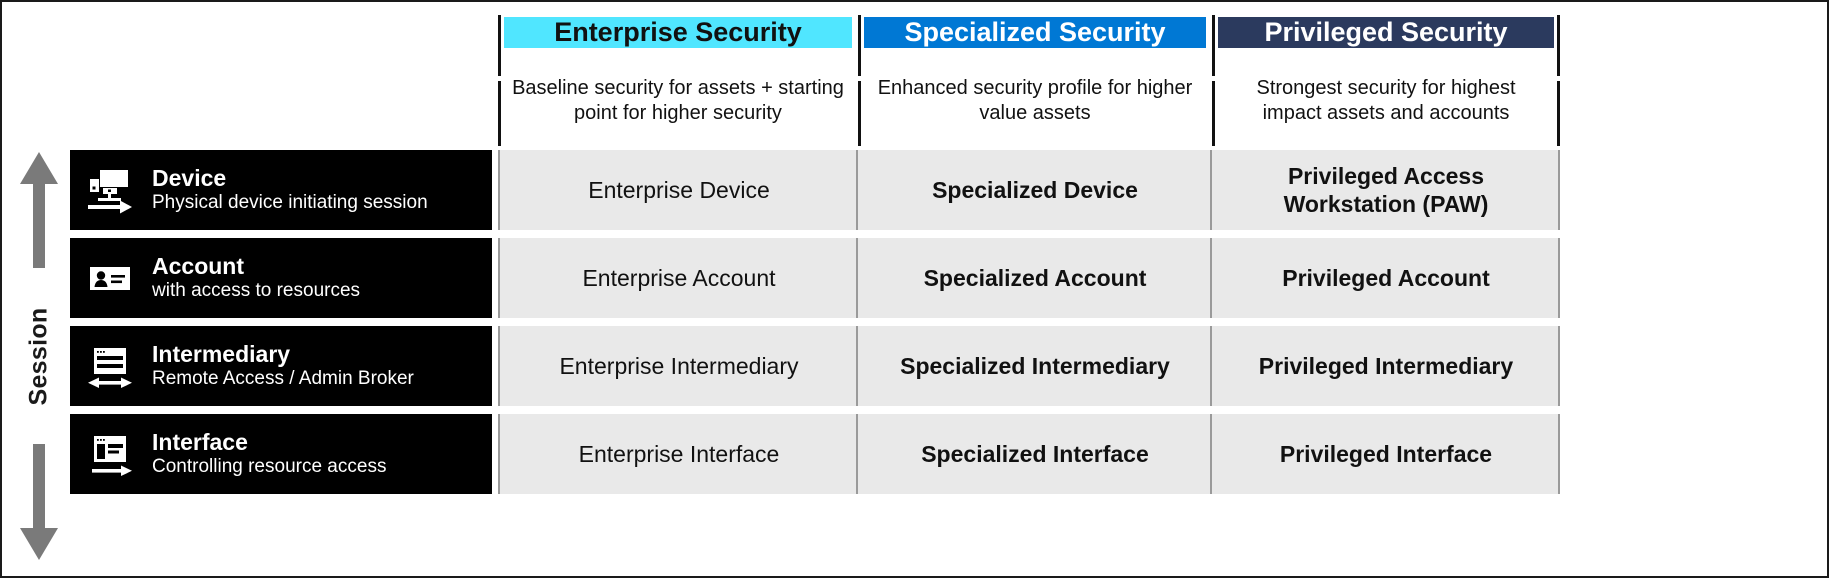 Image resolution: width=1829 pixels, height=578 pixels. Describe the element at coordinates (110, 454) in the screenshot. I see `interface-window-arrow-icon` at that location.